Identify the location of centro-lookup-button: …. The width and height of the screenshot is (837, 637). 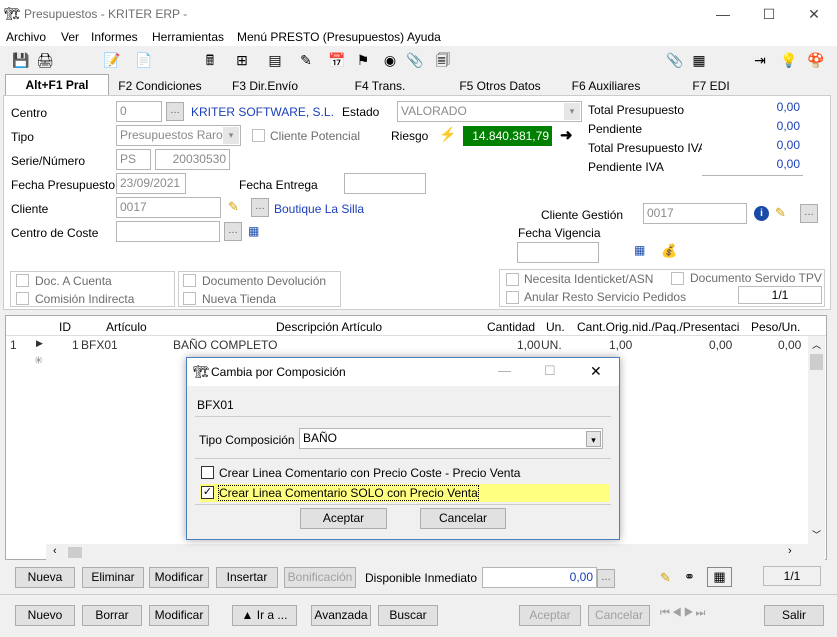
(175, 111).